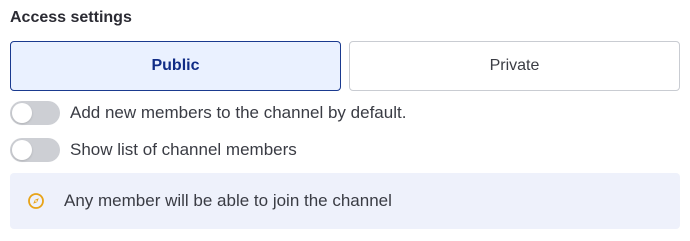  I want to click on access-option-private-label: Private, so click(514, 65).